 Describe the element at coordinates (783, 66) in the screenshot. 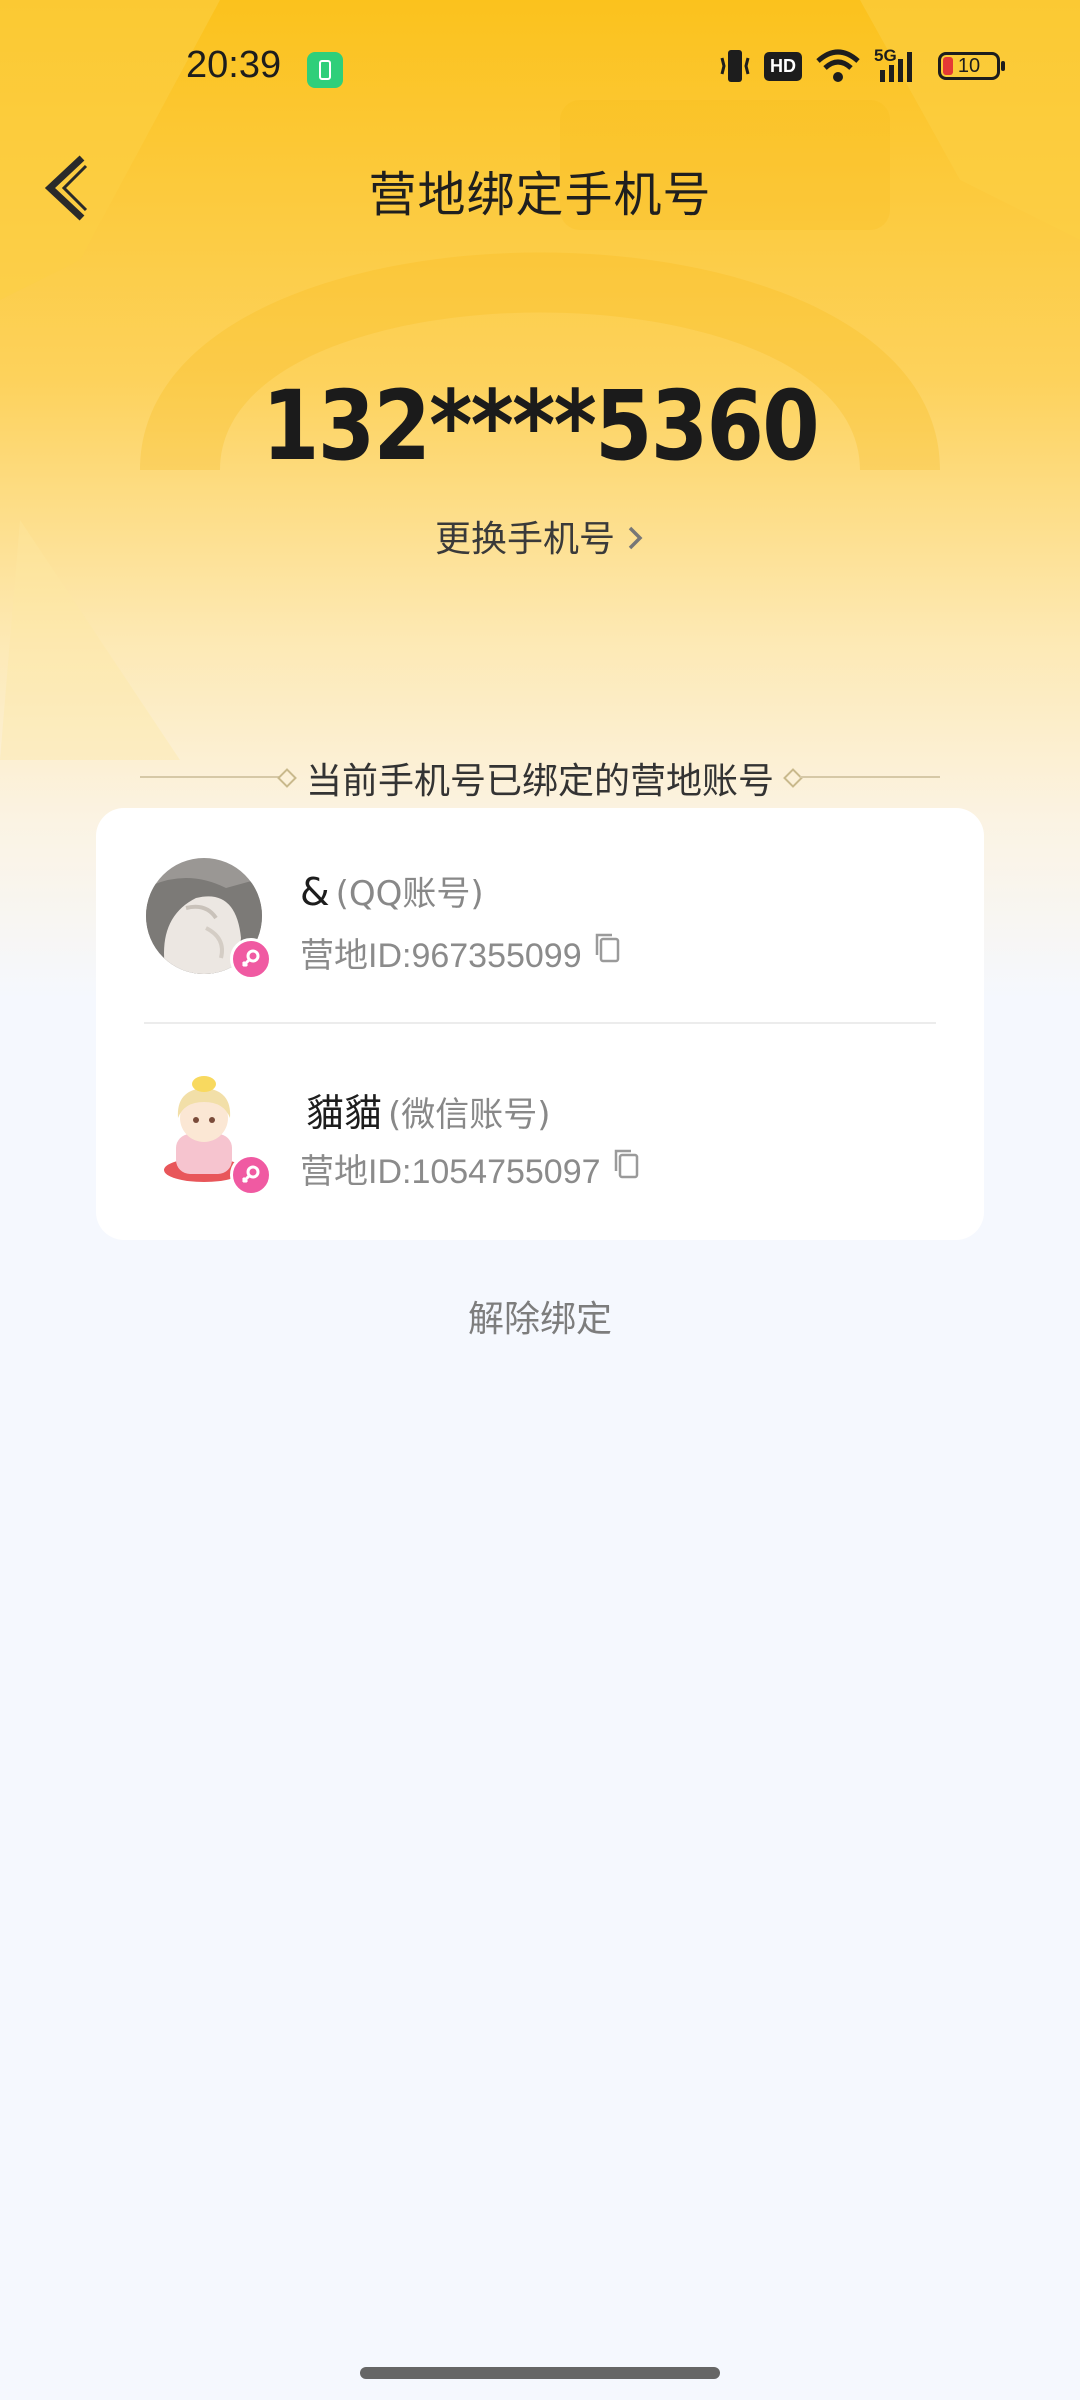

I see `hd-icon: HD` at that location.